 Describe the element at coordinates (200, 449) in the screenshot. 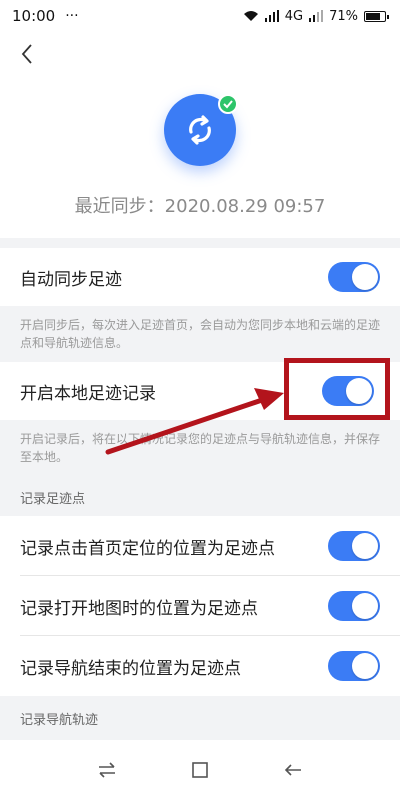

I see `local-record-description: 开启记录后，将在以下情况记录您的足迹点与导航轨迹信息，并保存至本地。` at that location.